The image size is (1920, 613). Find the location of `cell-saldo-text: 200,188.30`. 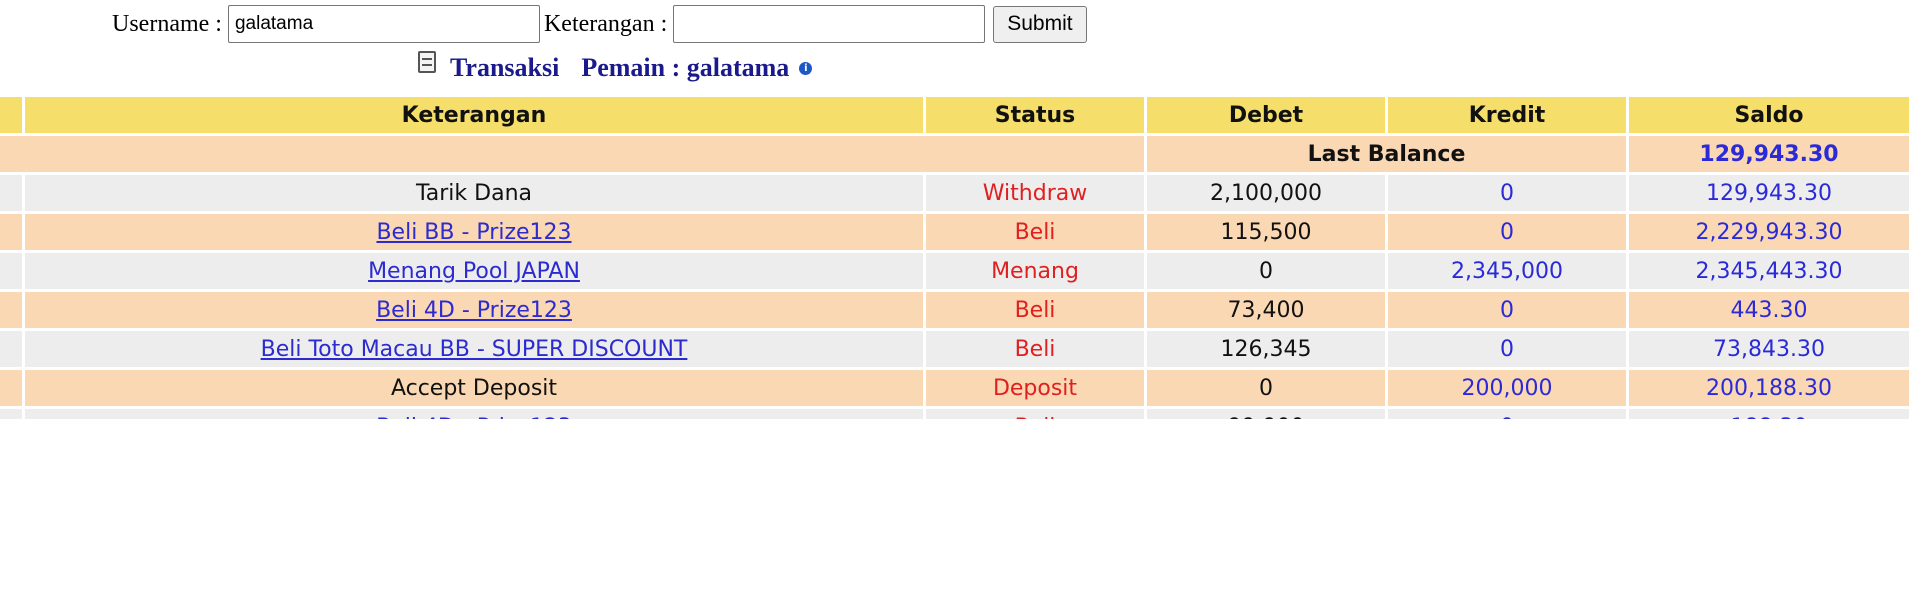

cell-saldo-text: 200,188.30 is located at coordinates (1769, 388).